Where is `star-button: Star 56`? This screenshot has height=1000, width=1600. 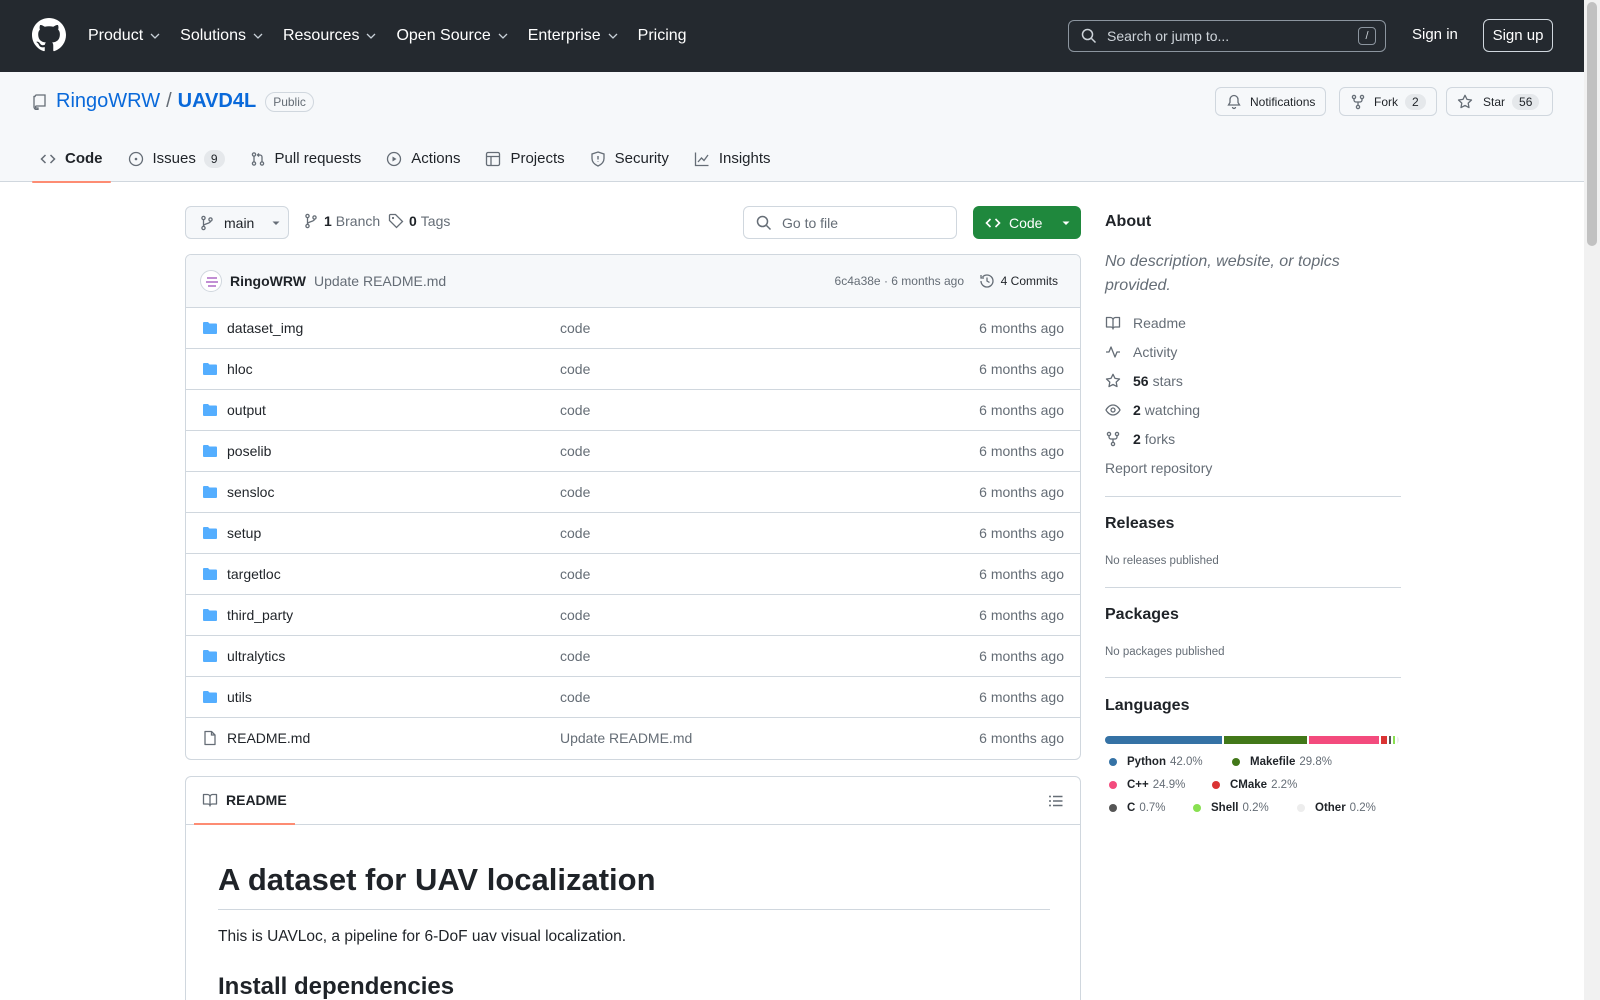 star-button: Star 56 is located at coordinates (1499, 101).